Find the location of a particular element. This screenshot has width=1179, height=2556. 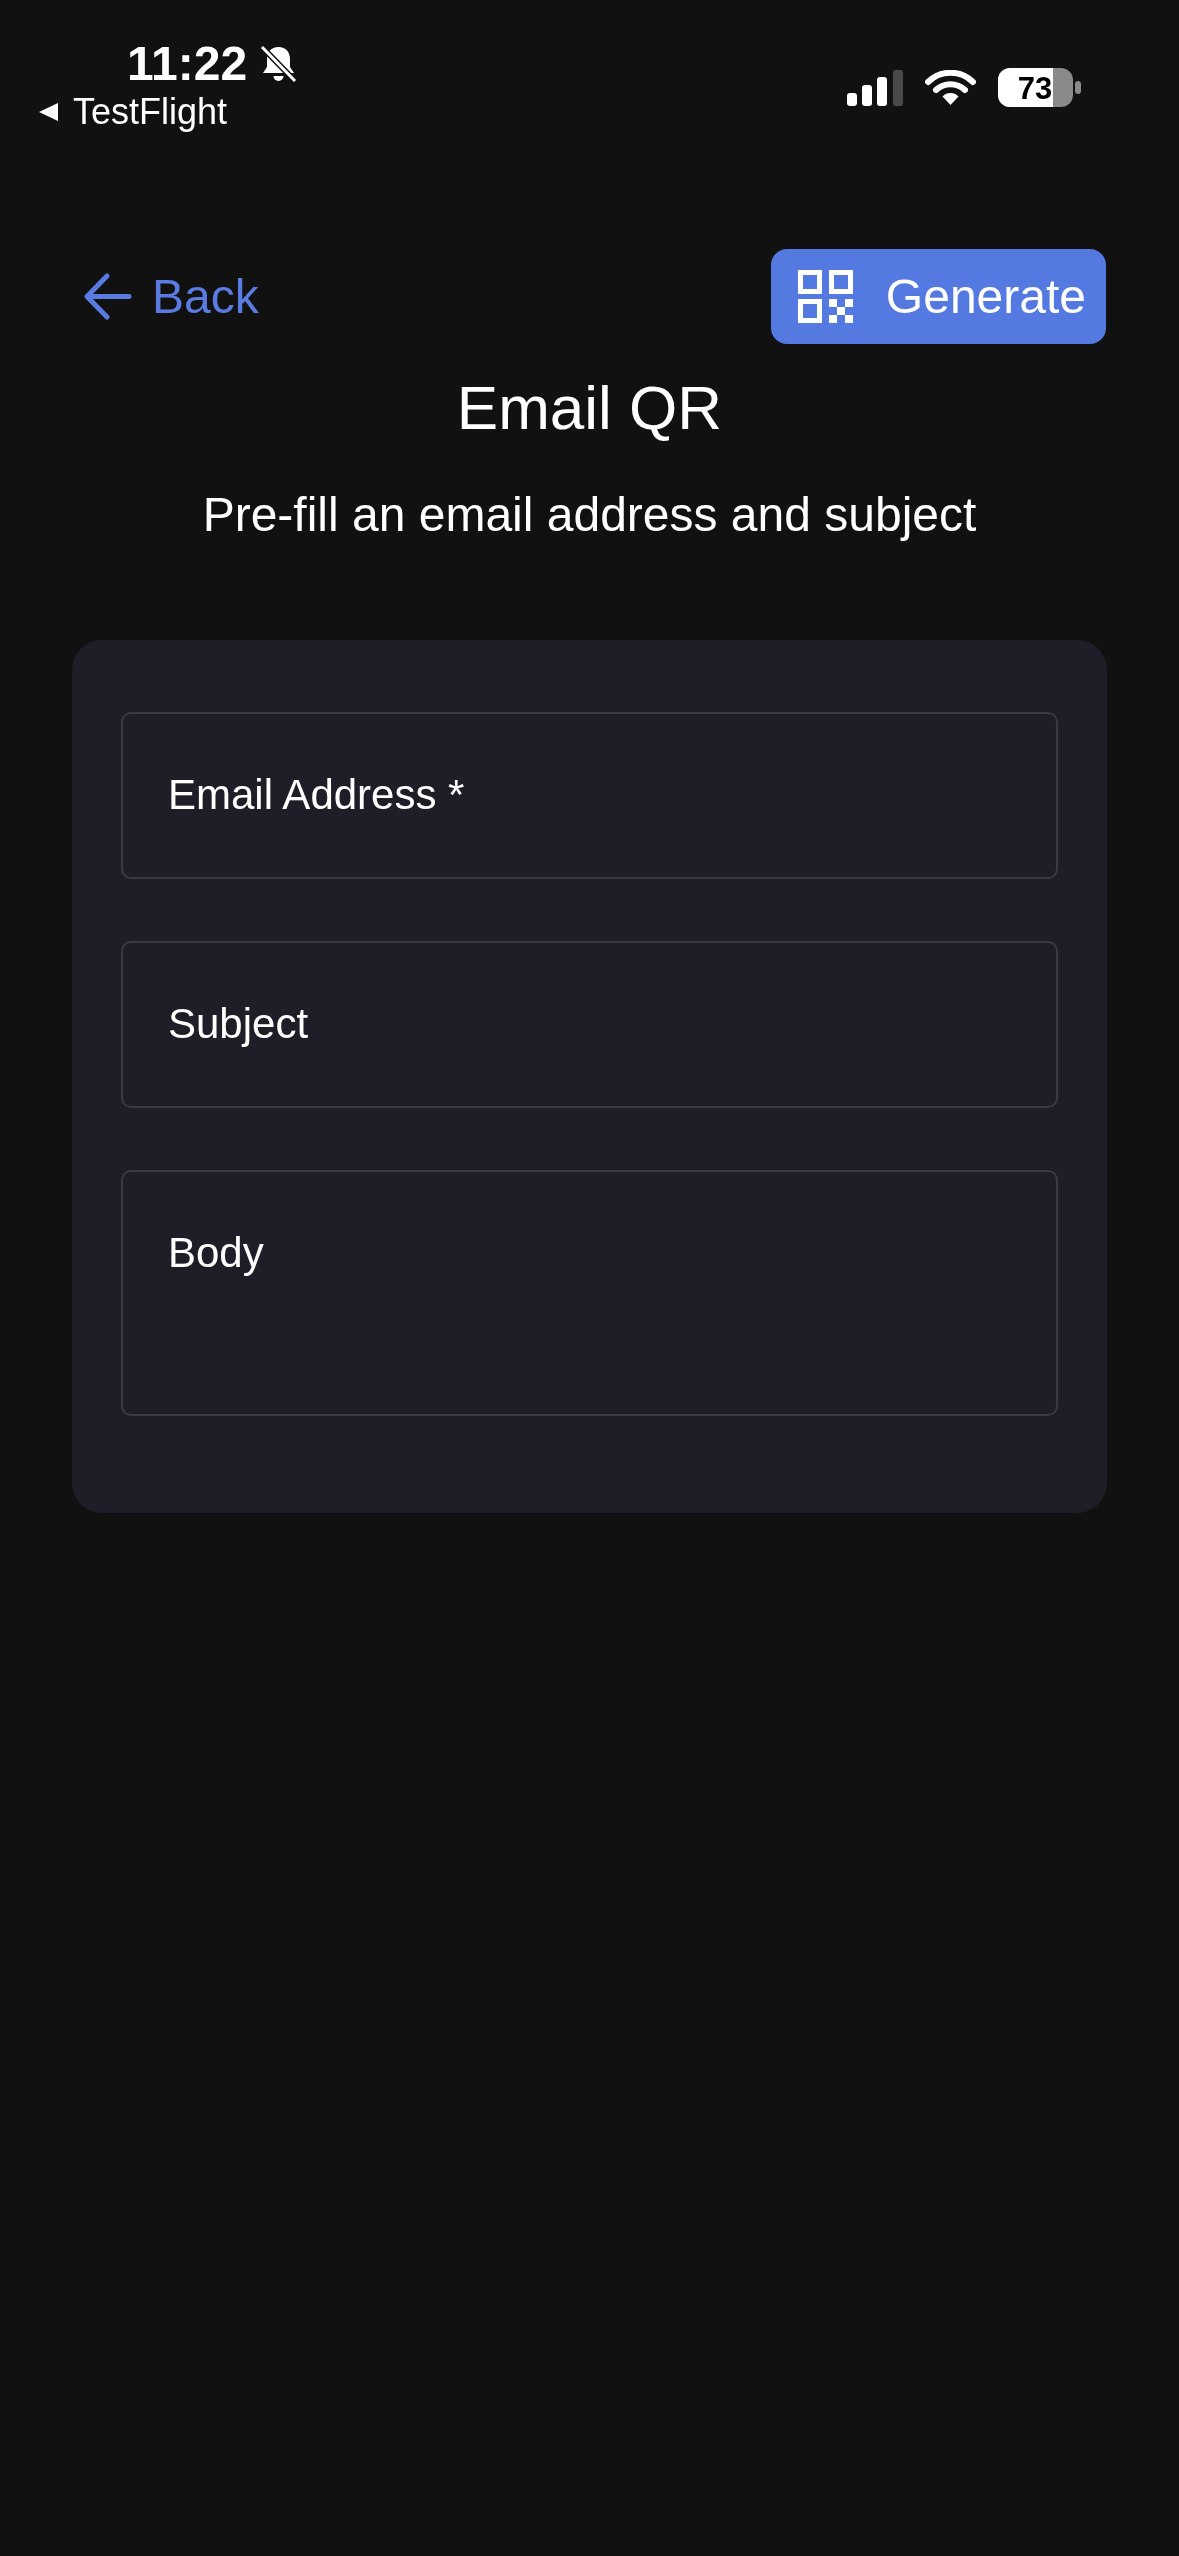

input-field: Subject is located at coordinates (589, 1024).